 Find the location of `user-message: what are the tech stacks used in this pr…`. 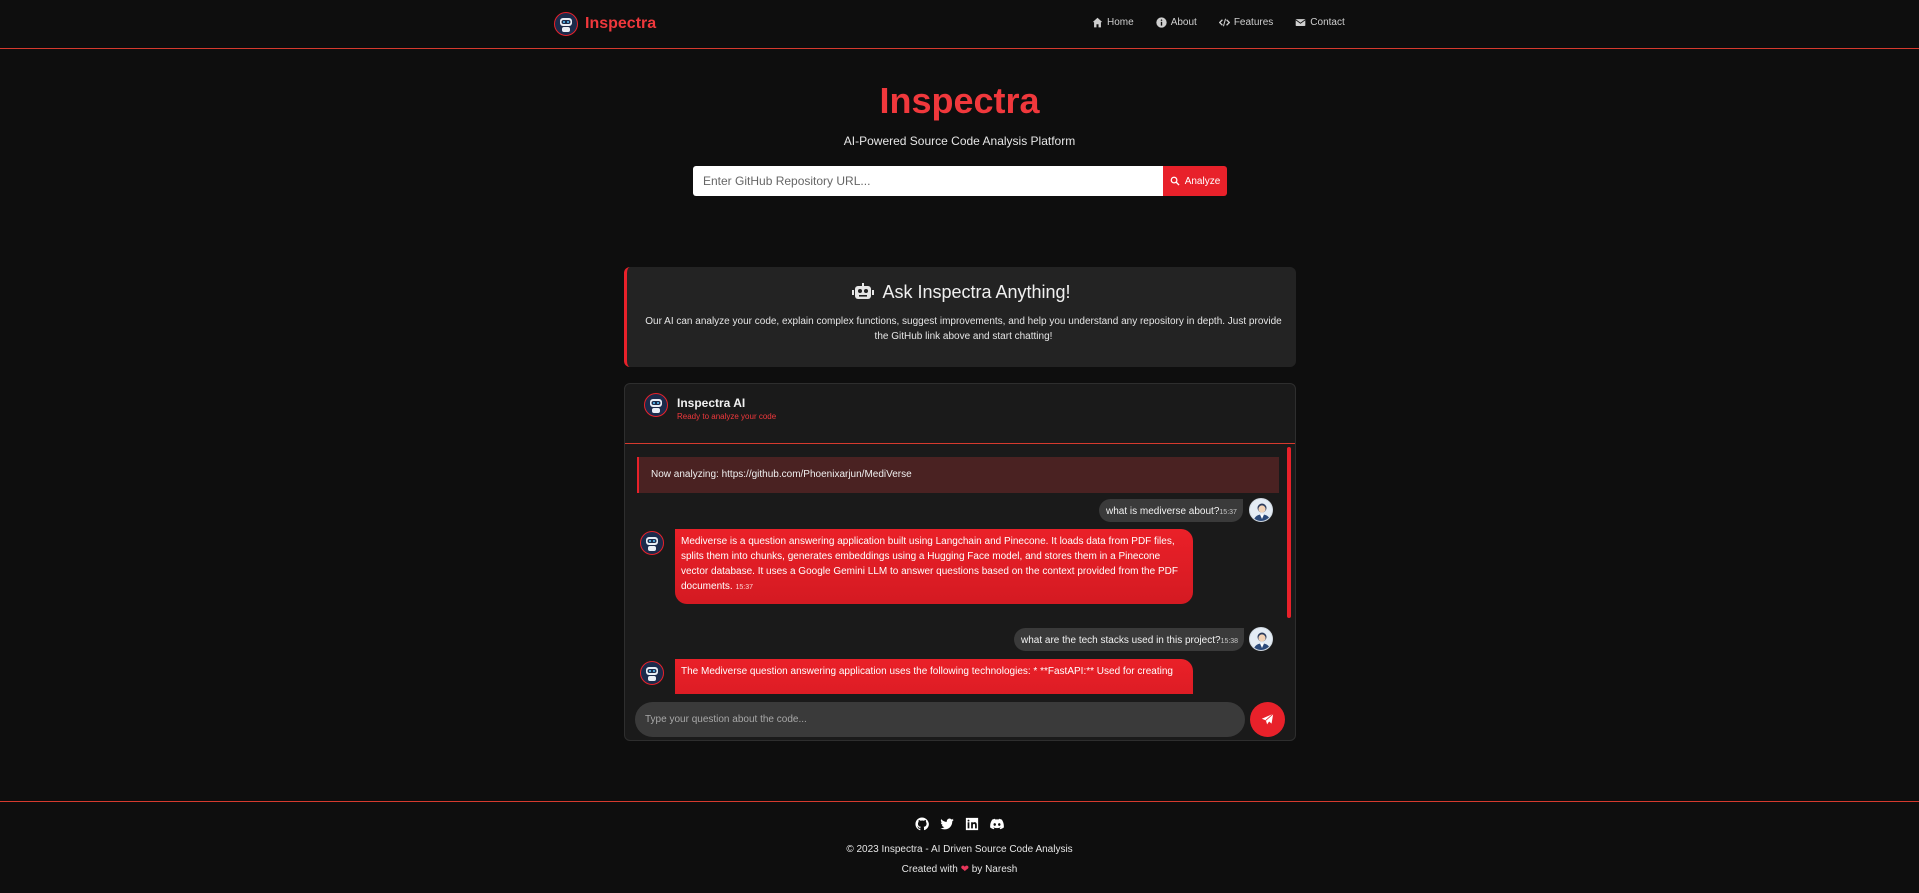

user-message: what are the tech stacks used in this pr… is located at coordinates (1129, 639).